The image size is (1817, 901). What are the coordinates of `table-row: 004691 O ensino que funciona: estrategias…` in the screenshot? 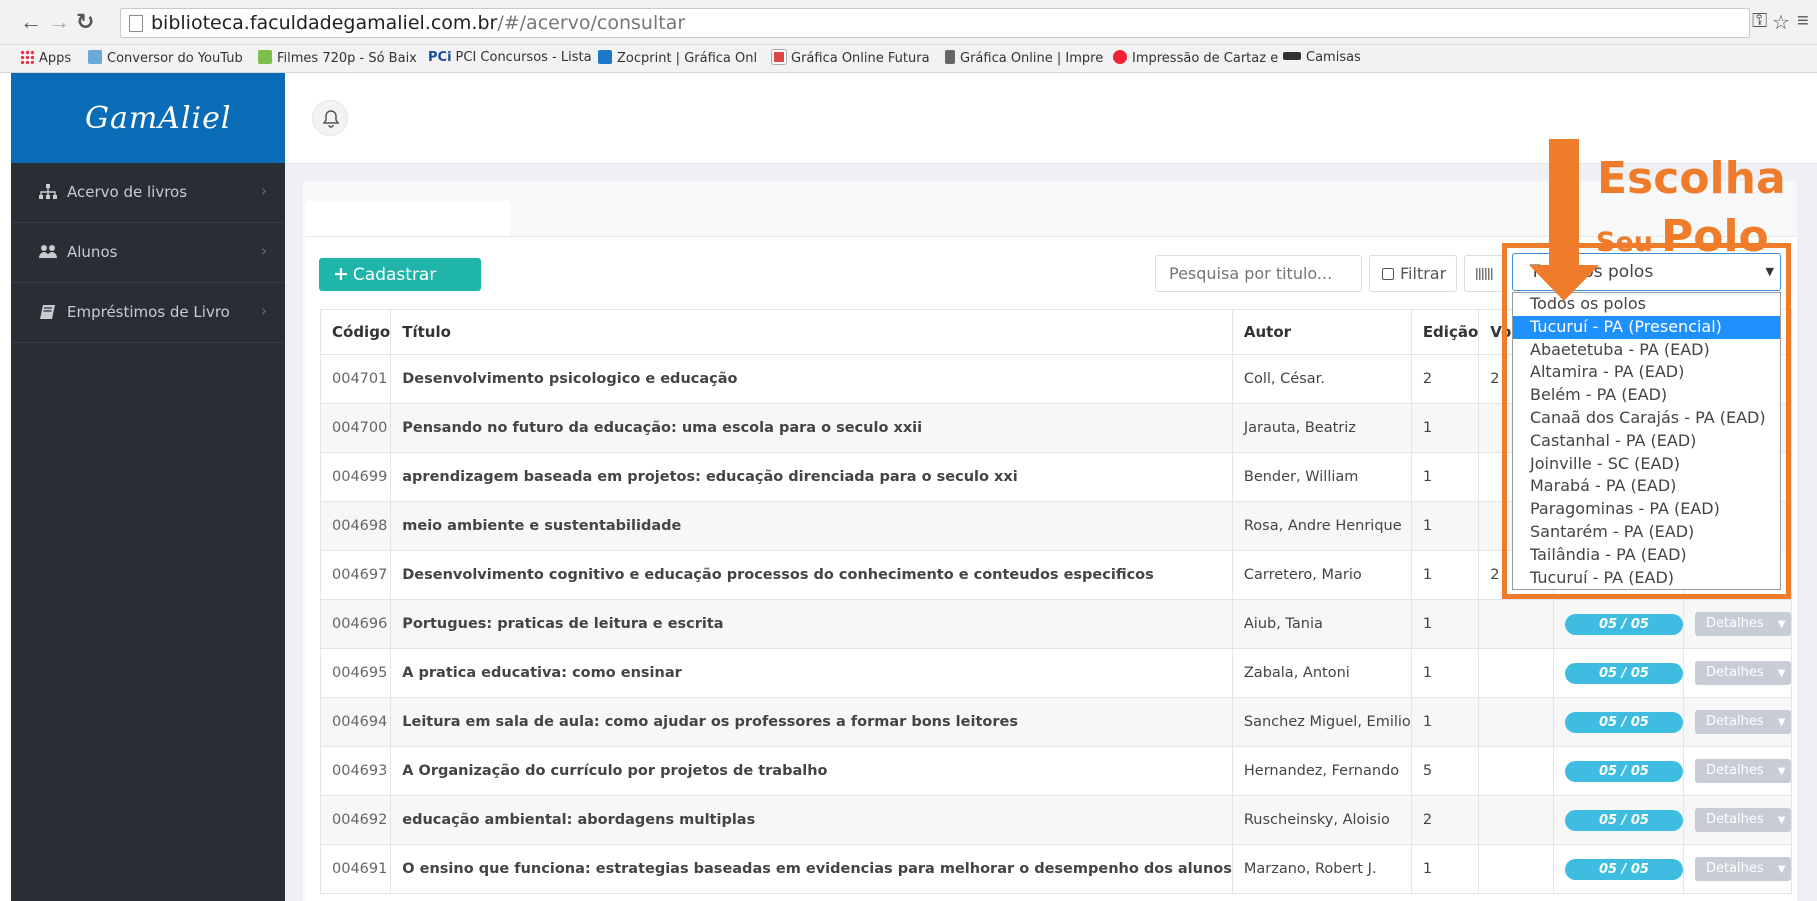 It's located at (1055, 869).